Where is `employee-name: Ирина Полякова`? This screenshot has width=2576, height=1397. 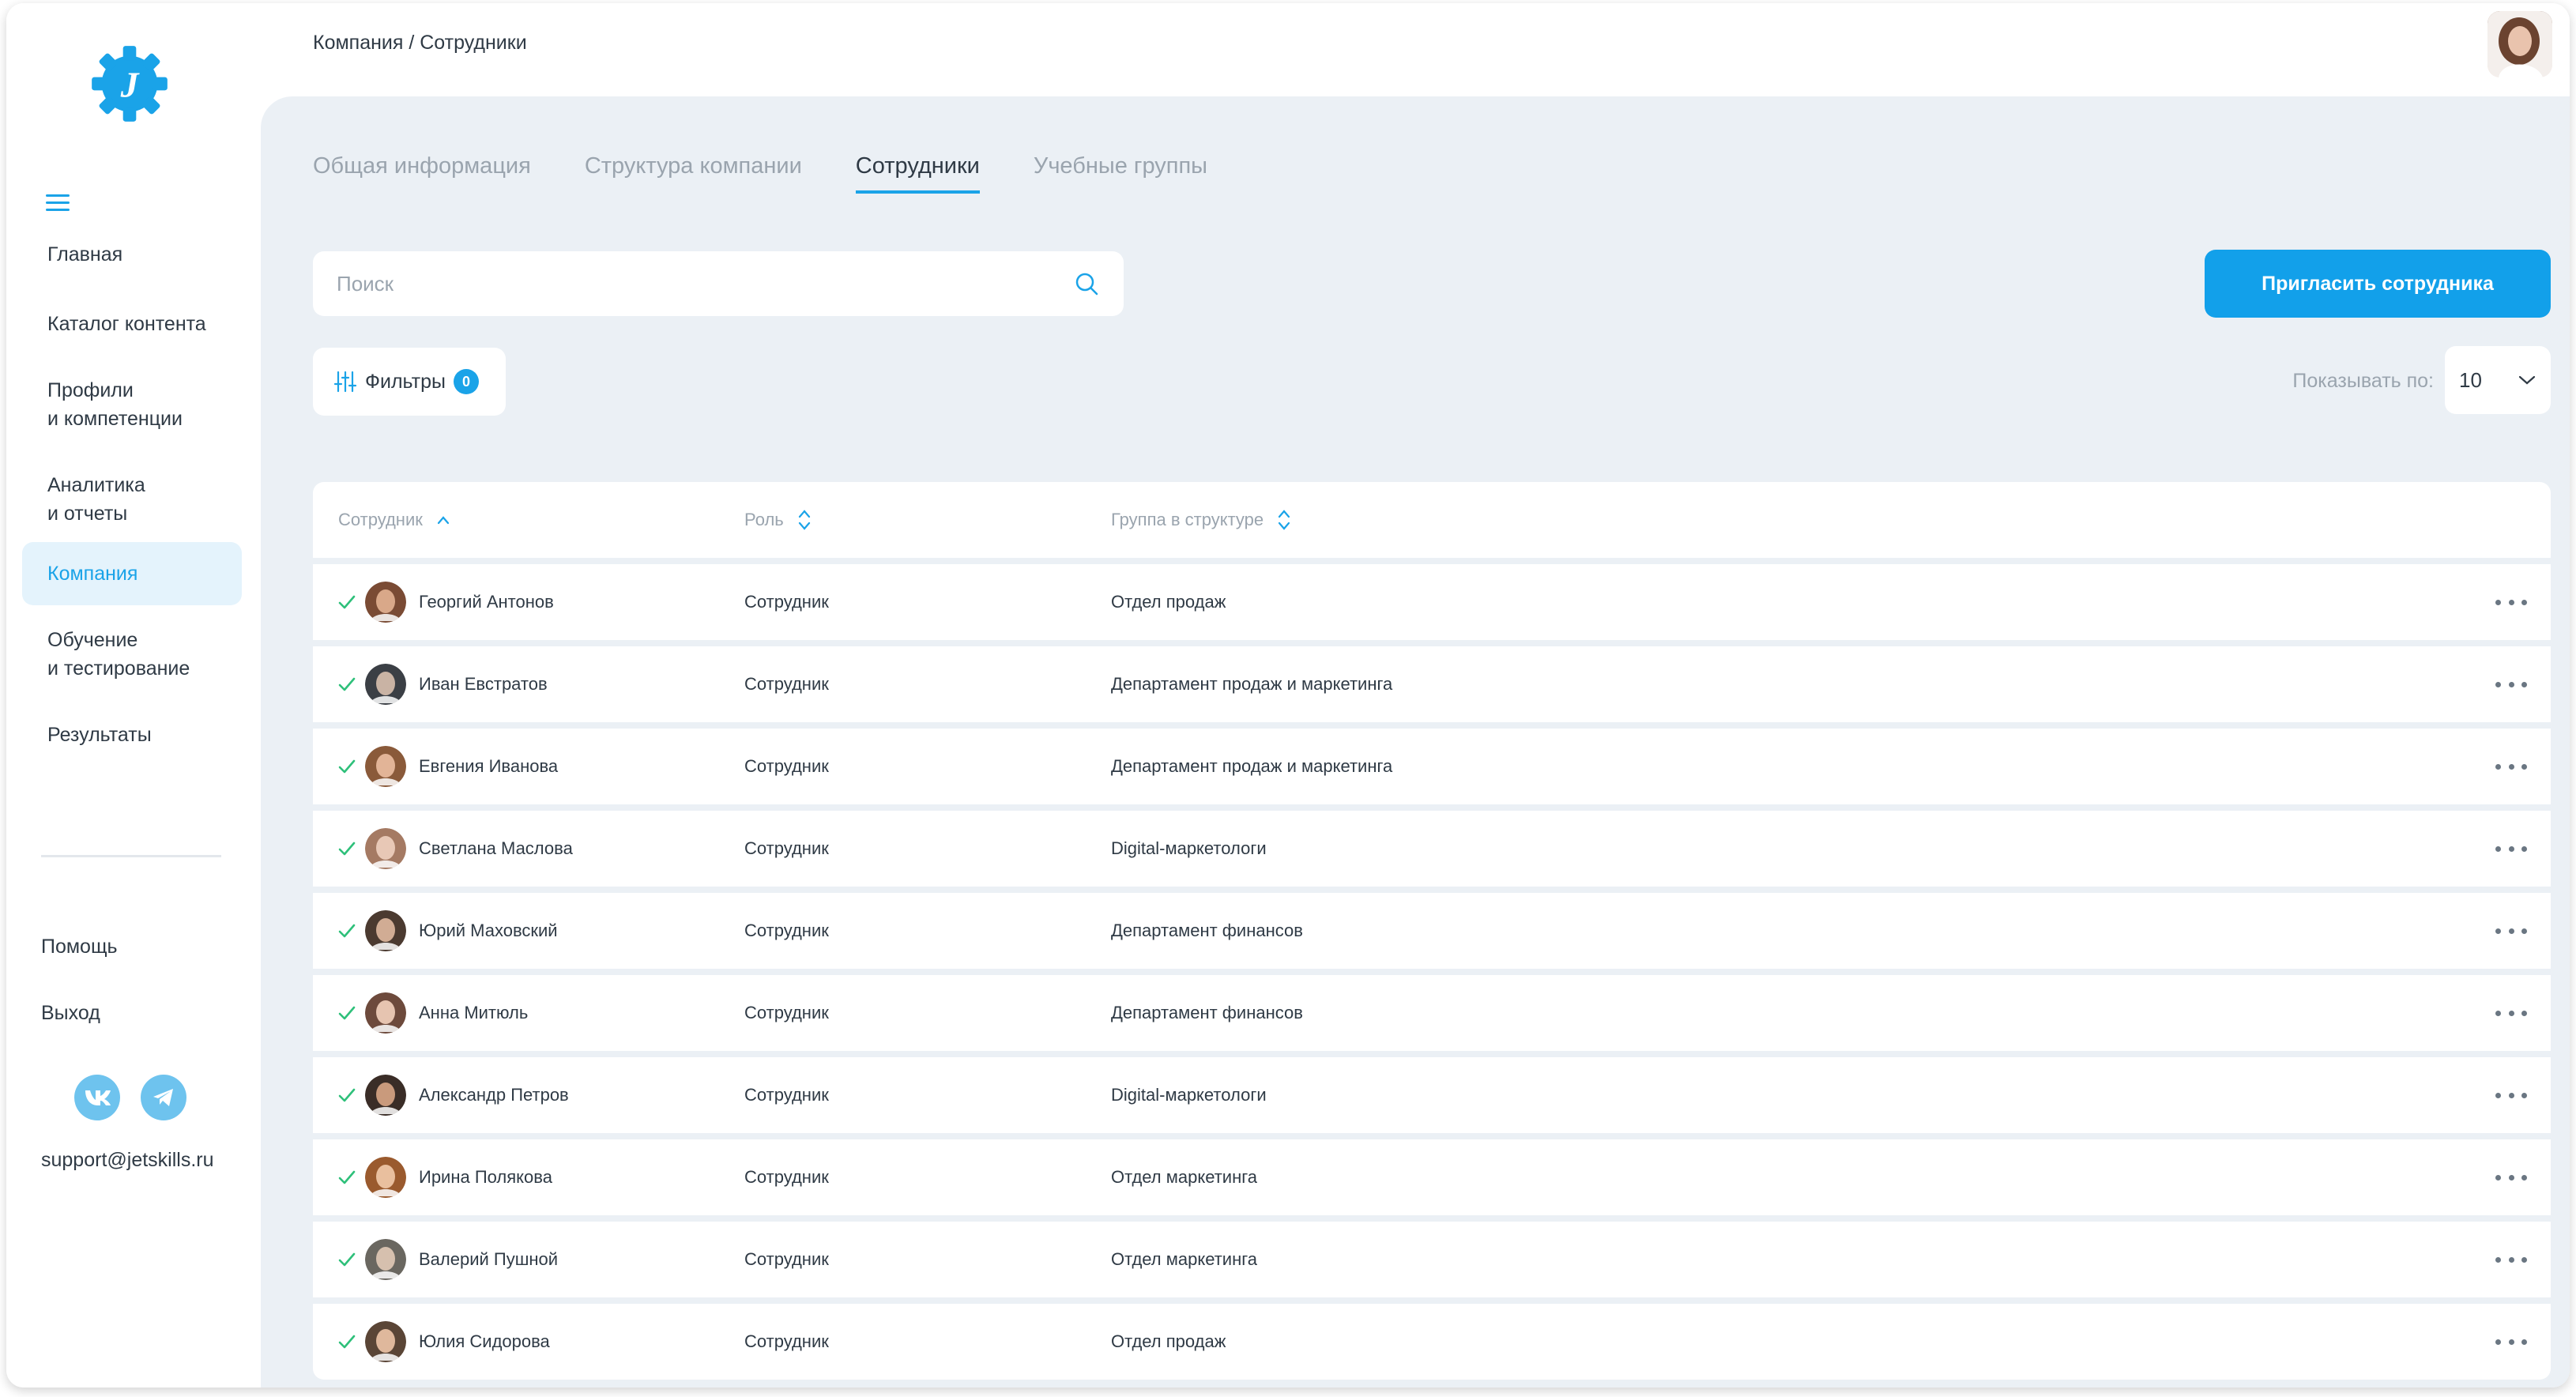 employee-name: Ирина Полякова is located at coordinates (485, 1177).